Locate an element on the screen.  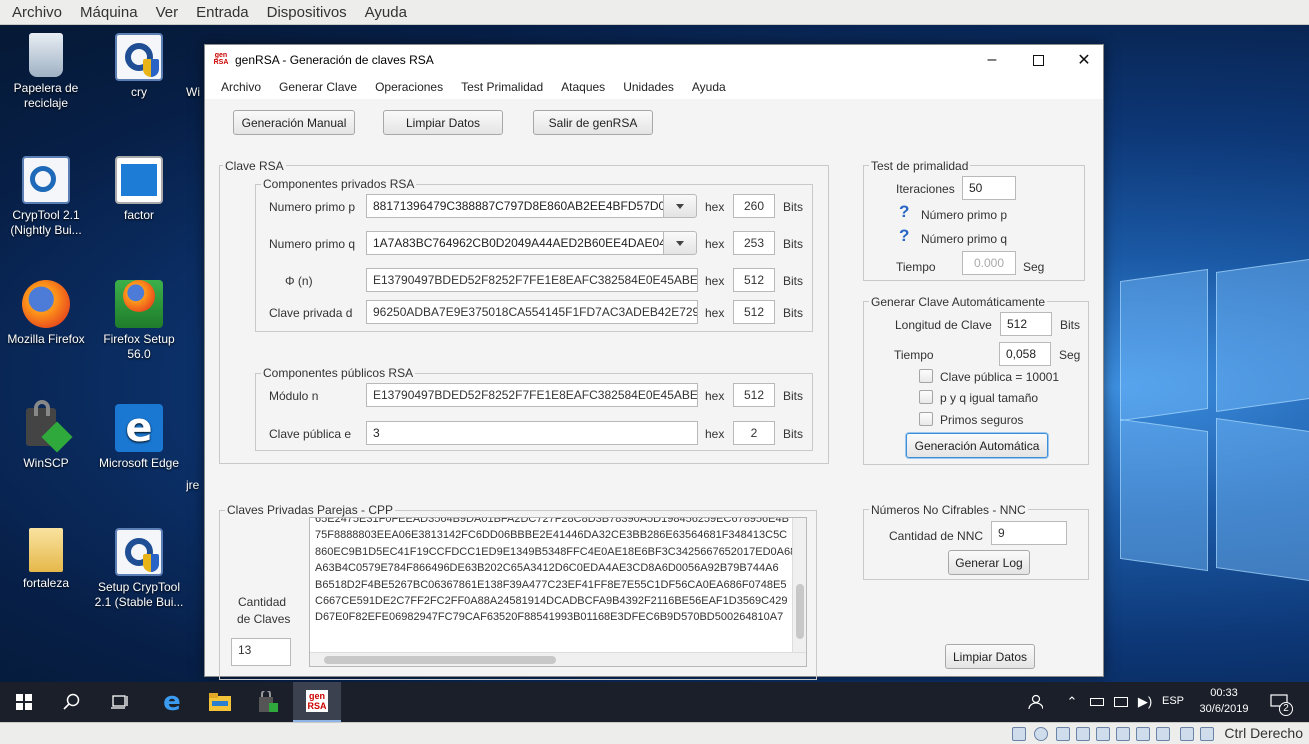
video-capture-icon is located at coordinates (1163, 734).